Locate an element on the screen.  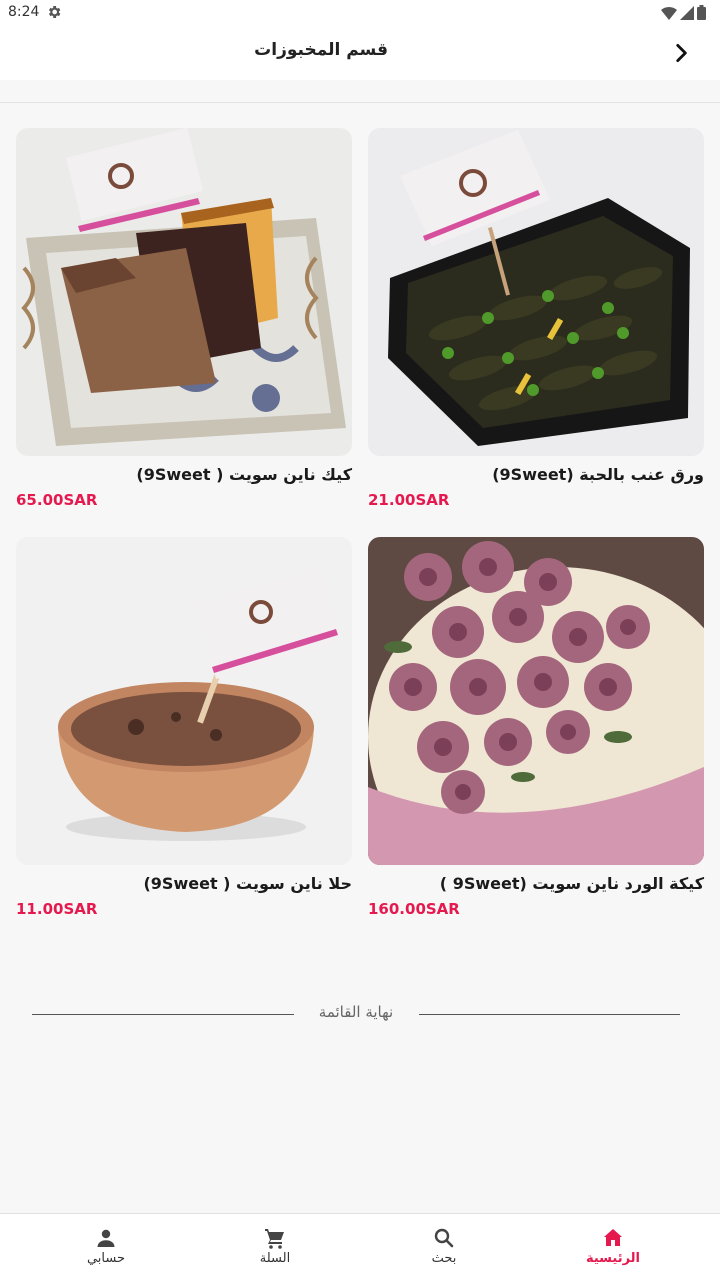
nav-account-label: حسابي is located at coordinates (106, 1258).